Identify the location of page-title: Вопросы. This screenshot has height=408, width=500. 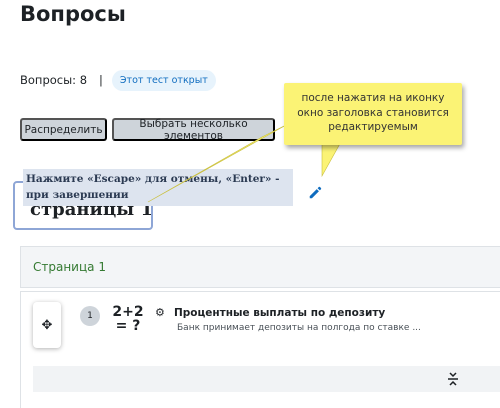
(73, 14).